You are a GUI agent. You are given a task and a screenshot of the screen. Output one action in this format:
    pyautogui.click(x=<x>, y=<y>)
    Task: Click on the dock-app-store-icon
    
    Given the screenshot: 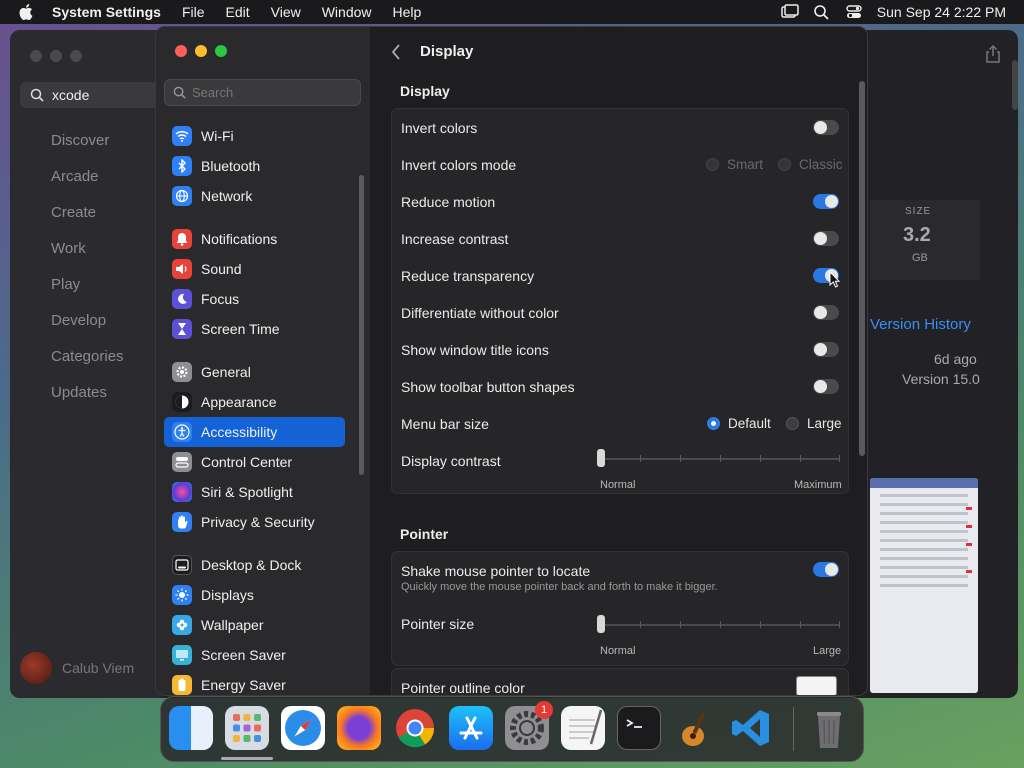 What is the action you would take?
    pyautogui.click(x=471, y=728)
    